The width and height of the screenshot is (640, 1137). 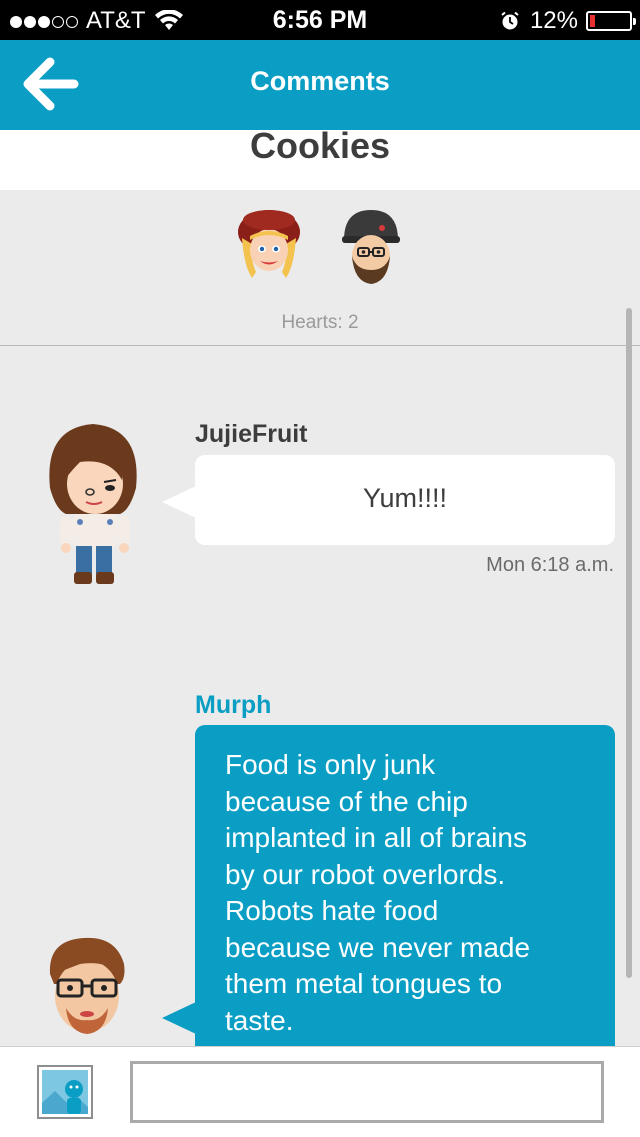 I want to click on hearts-count: Hearts: 2, so click(x=320, y=322).